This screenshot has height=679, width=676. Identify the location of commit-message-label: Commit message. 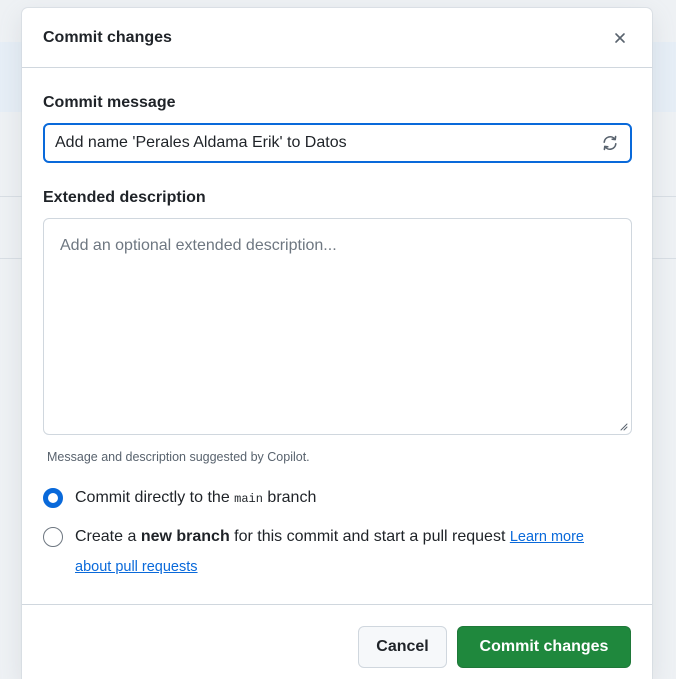
(109, 102).